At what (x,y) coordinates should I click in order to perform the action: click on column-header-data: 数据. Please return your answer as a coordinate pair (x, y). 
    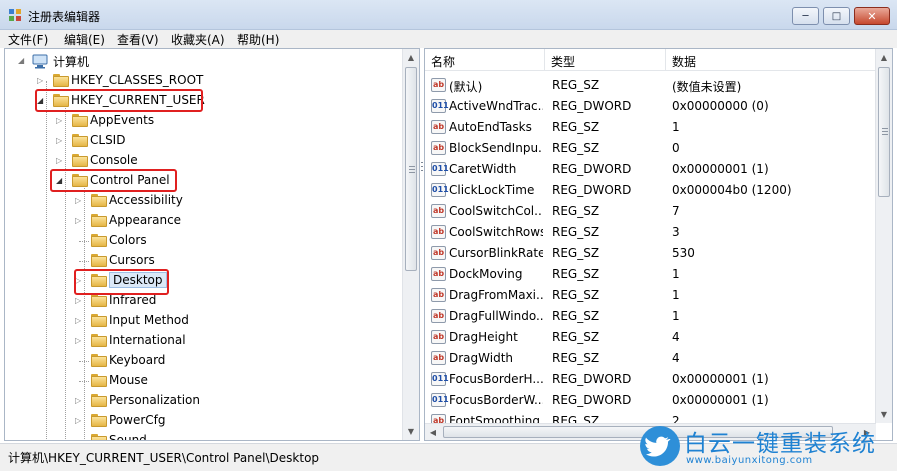
    Looking at the image, I should click on (771, 60).